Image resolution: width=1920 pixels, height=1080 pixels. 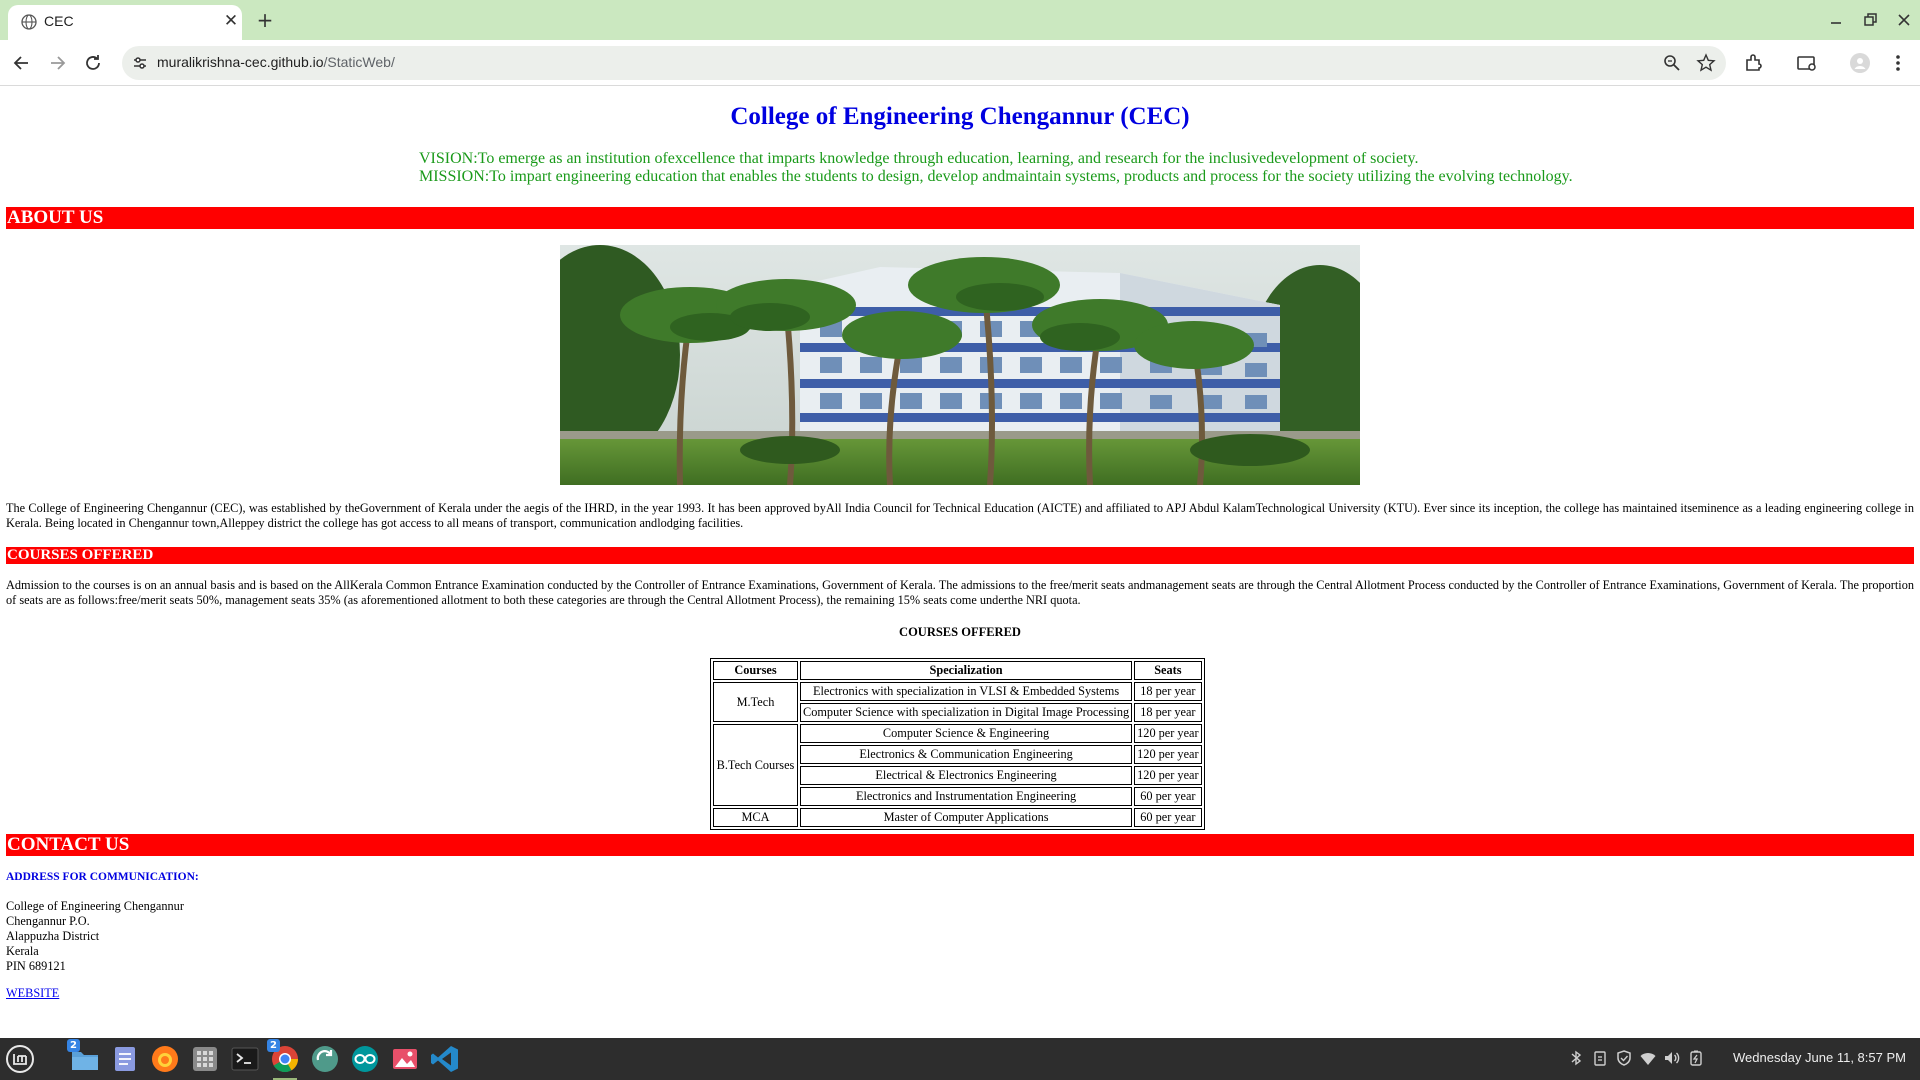 I want to click on globe-icon, so click(x=29, y=22).